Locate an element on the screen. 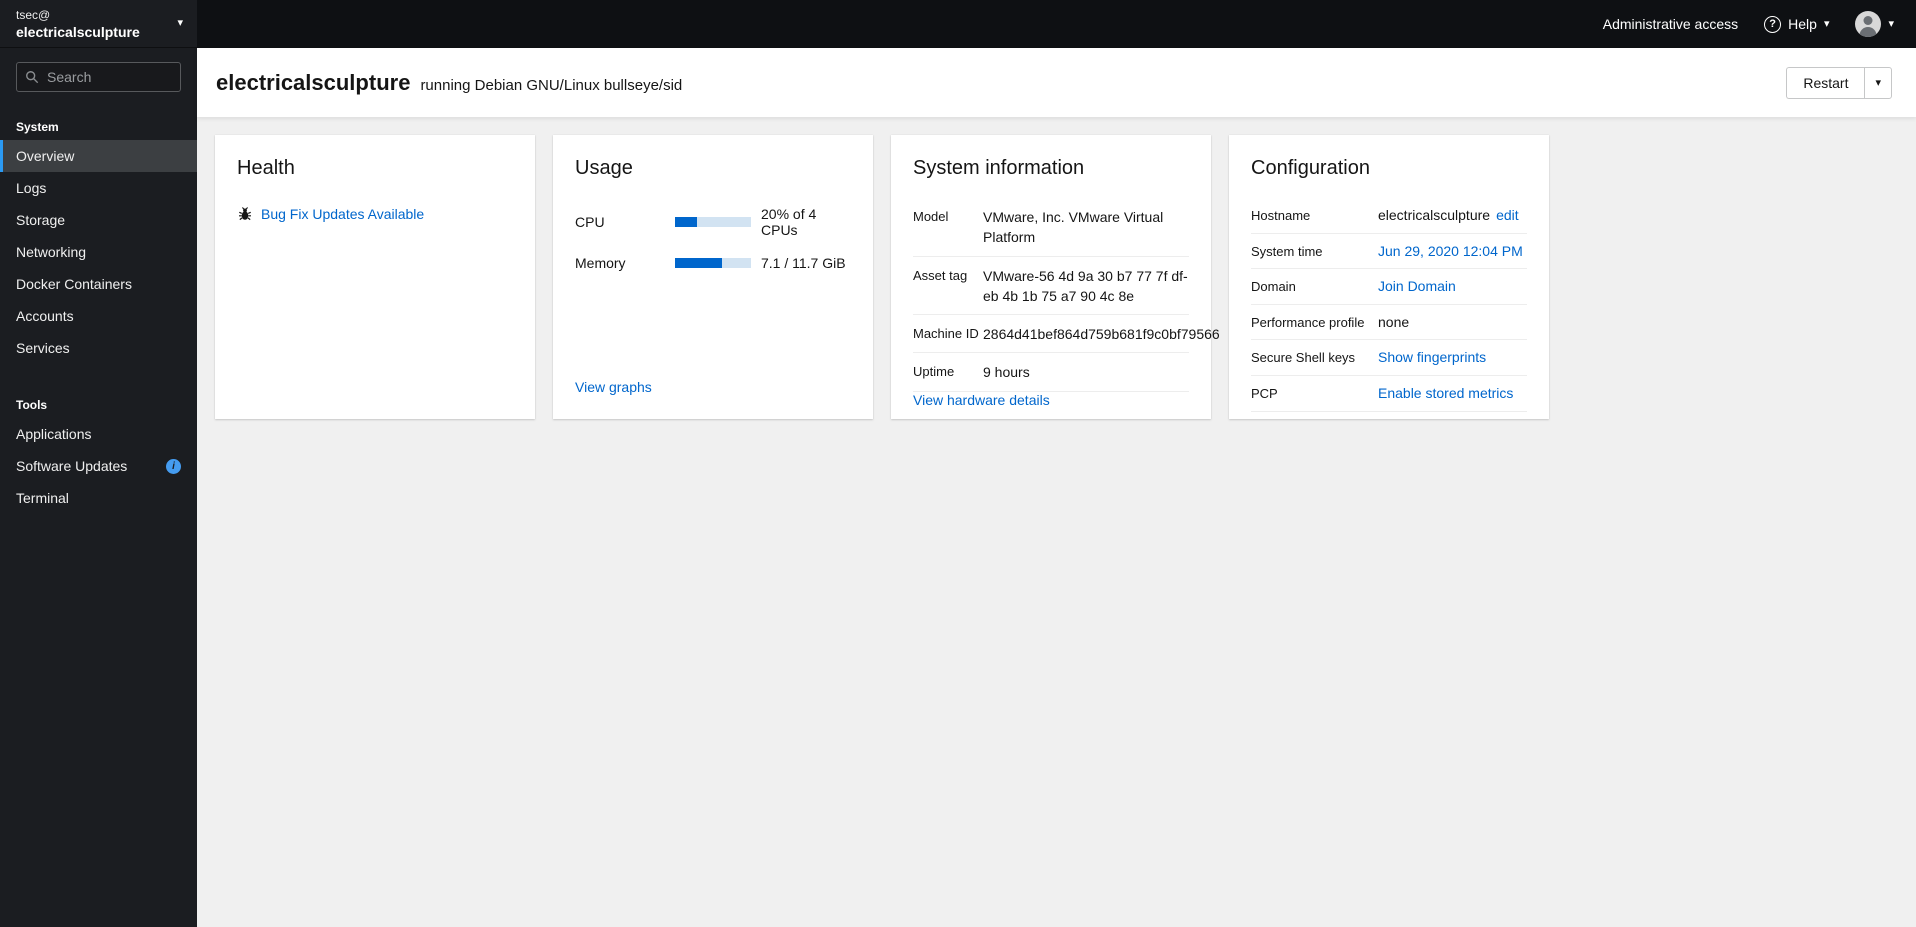  sidebar-search is located at coordinates (98, 77).